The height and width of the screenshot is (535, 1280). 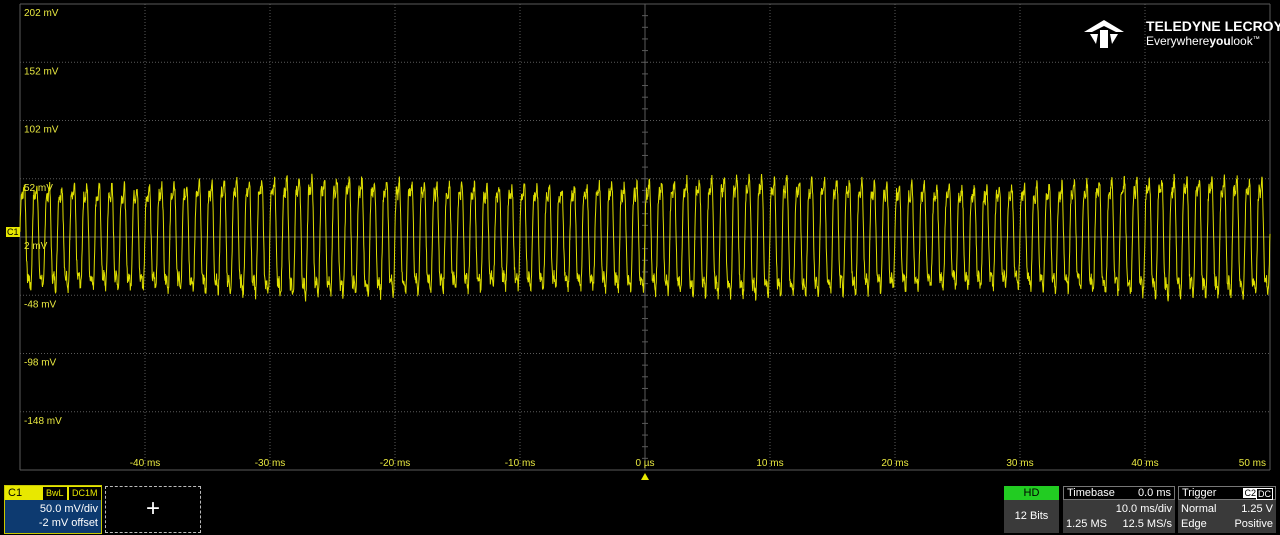 I want to click on hd-badge: HD, so click(x=1031, y=493).